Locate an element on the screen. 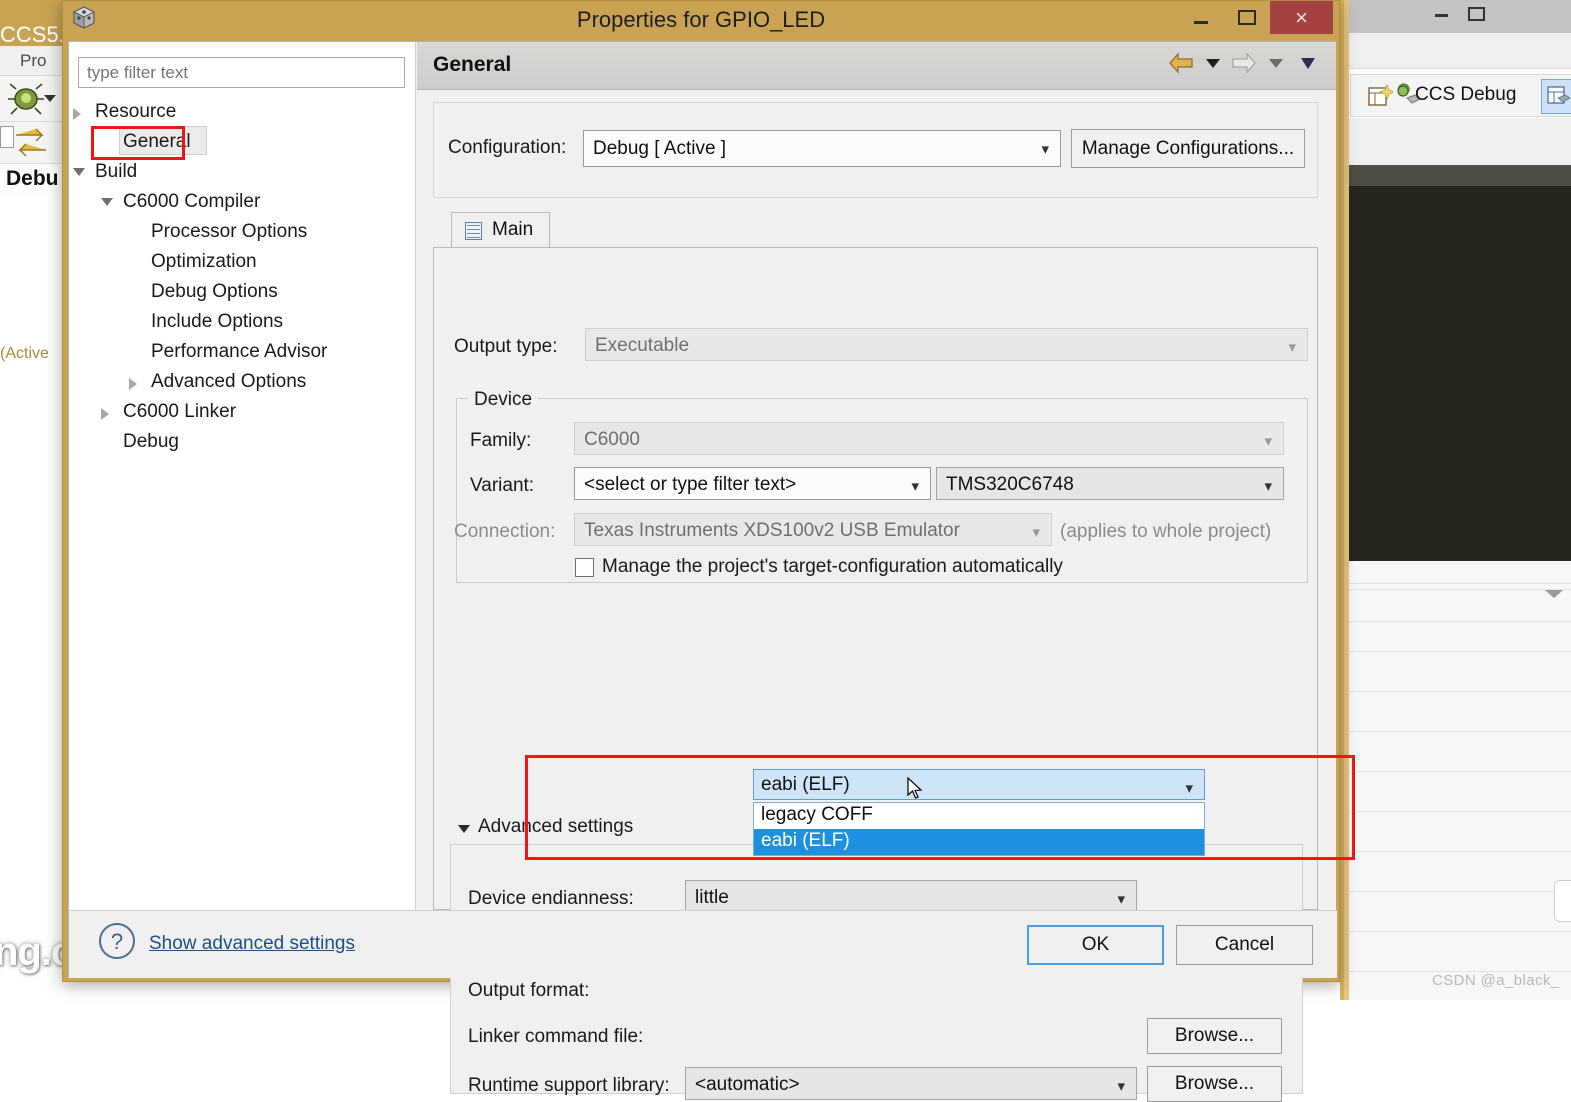 The width and height of the screenshot is (1571, 1102). variant-filter-select: <select or type filter text> ▾ is located at coordinates (752, 483).